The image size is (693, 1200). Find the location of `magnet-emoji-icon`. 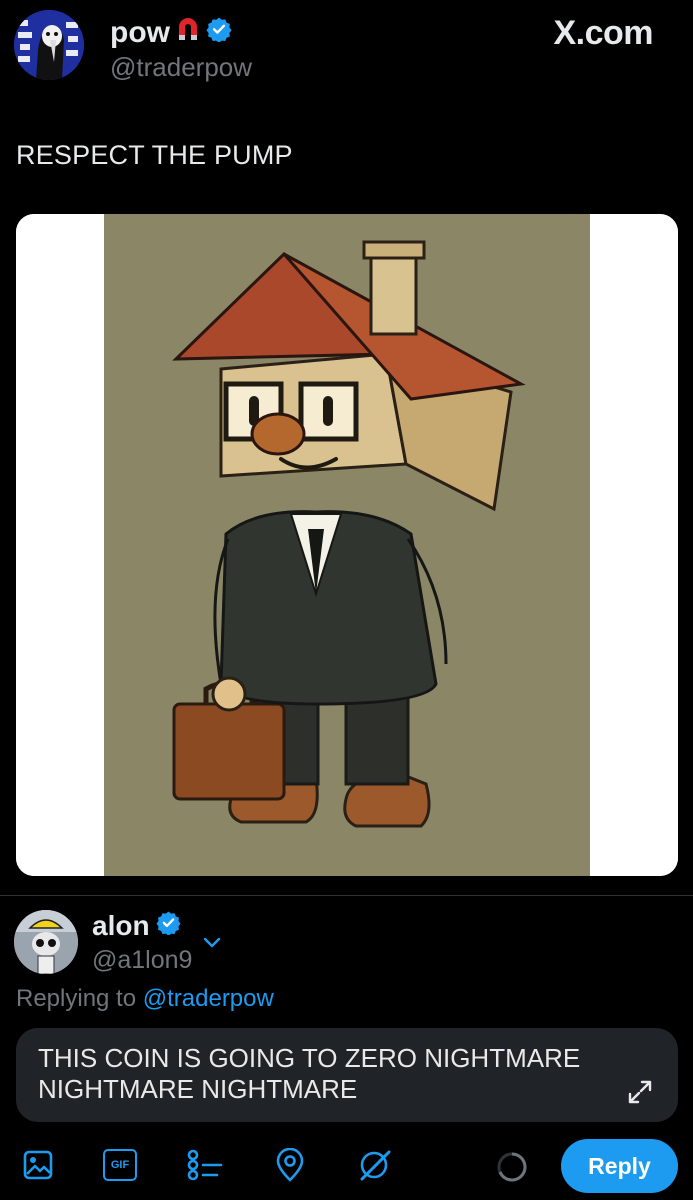

magnet-emoji-icon is located at coordinates (188, 33).